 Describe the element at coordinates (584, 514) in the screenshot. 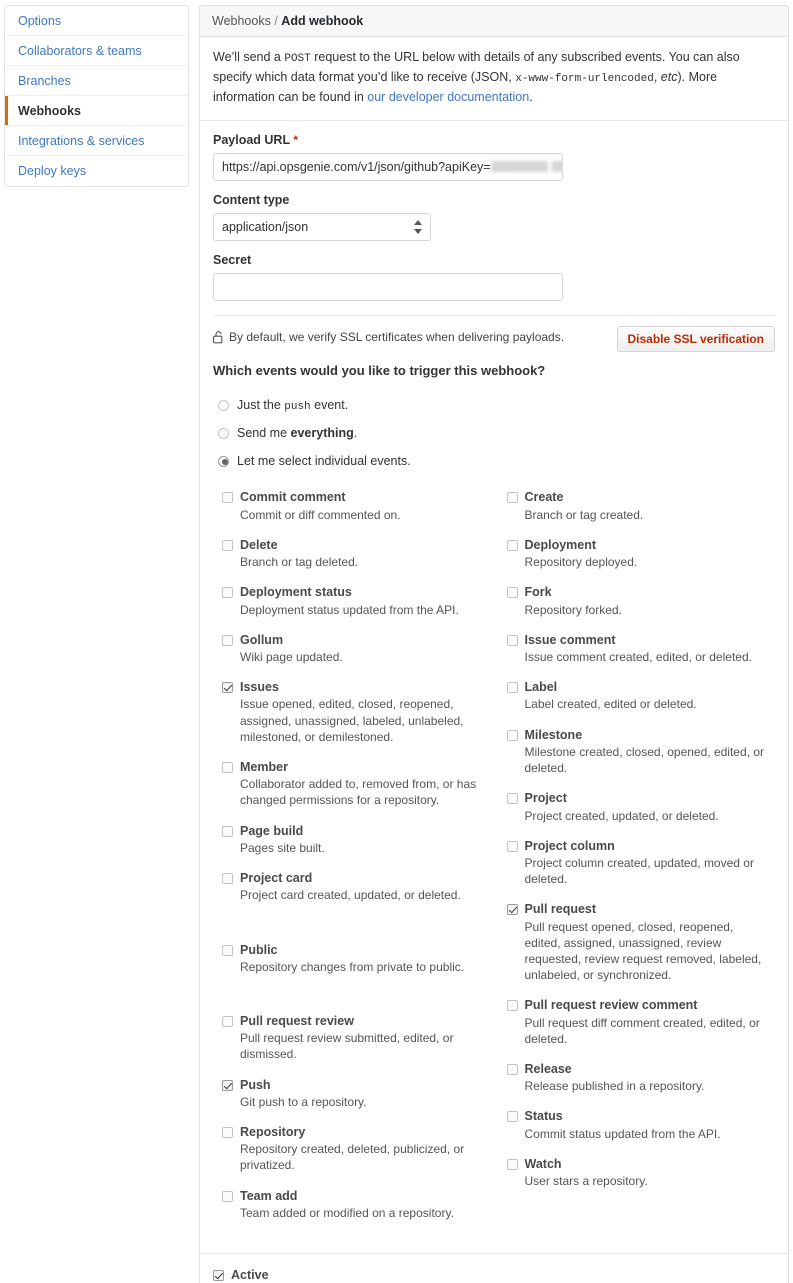

I see `event-description: Branch or tag created.` at that location.